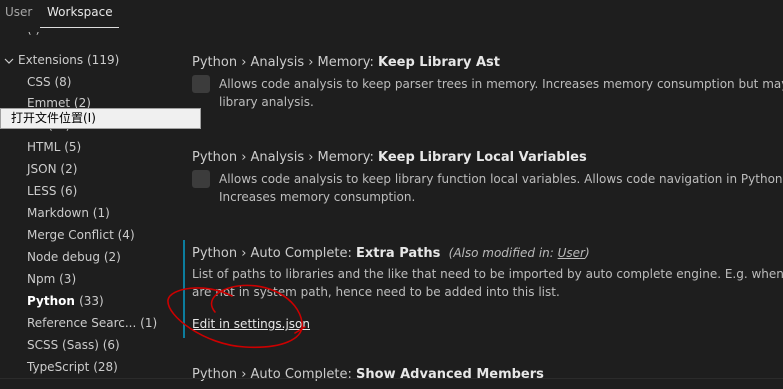 The width and height of the screenshot is (783, 389). Describe the element at coordinates (42, 169) in the screenshot. I see `toc-item-label: JSON` at that location.